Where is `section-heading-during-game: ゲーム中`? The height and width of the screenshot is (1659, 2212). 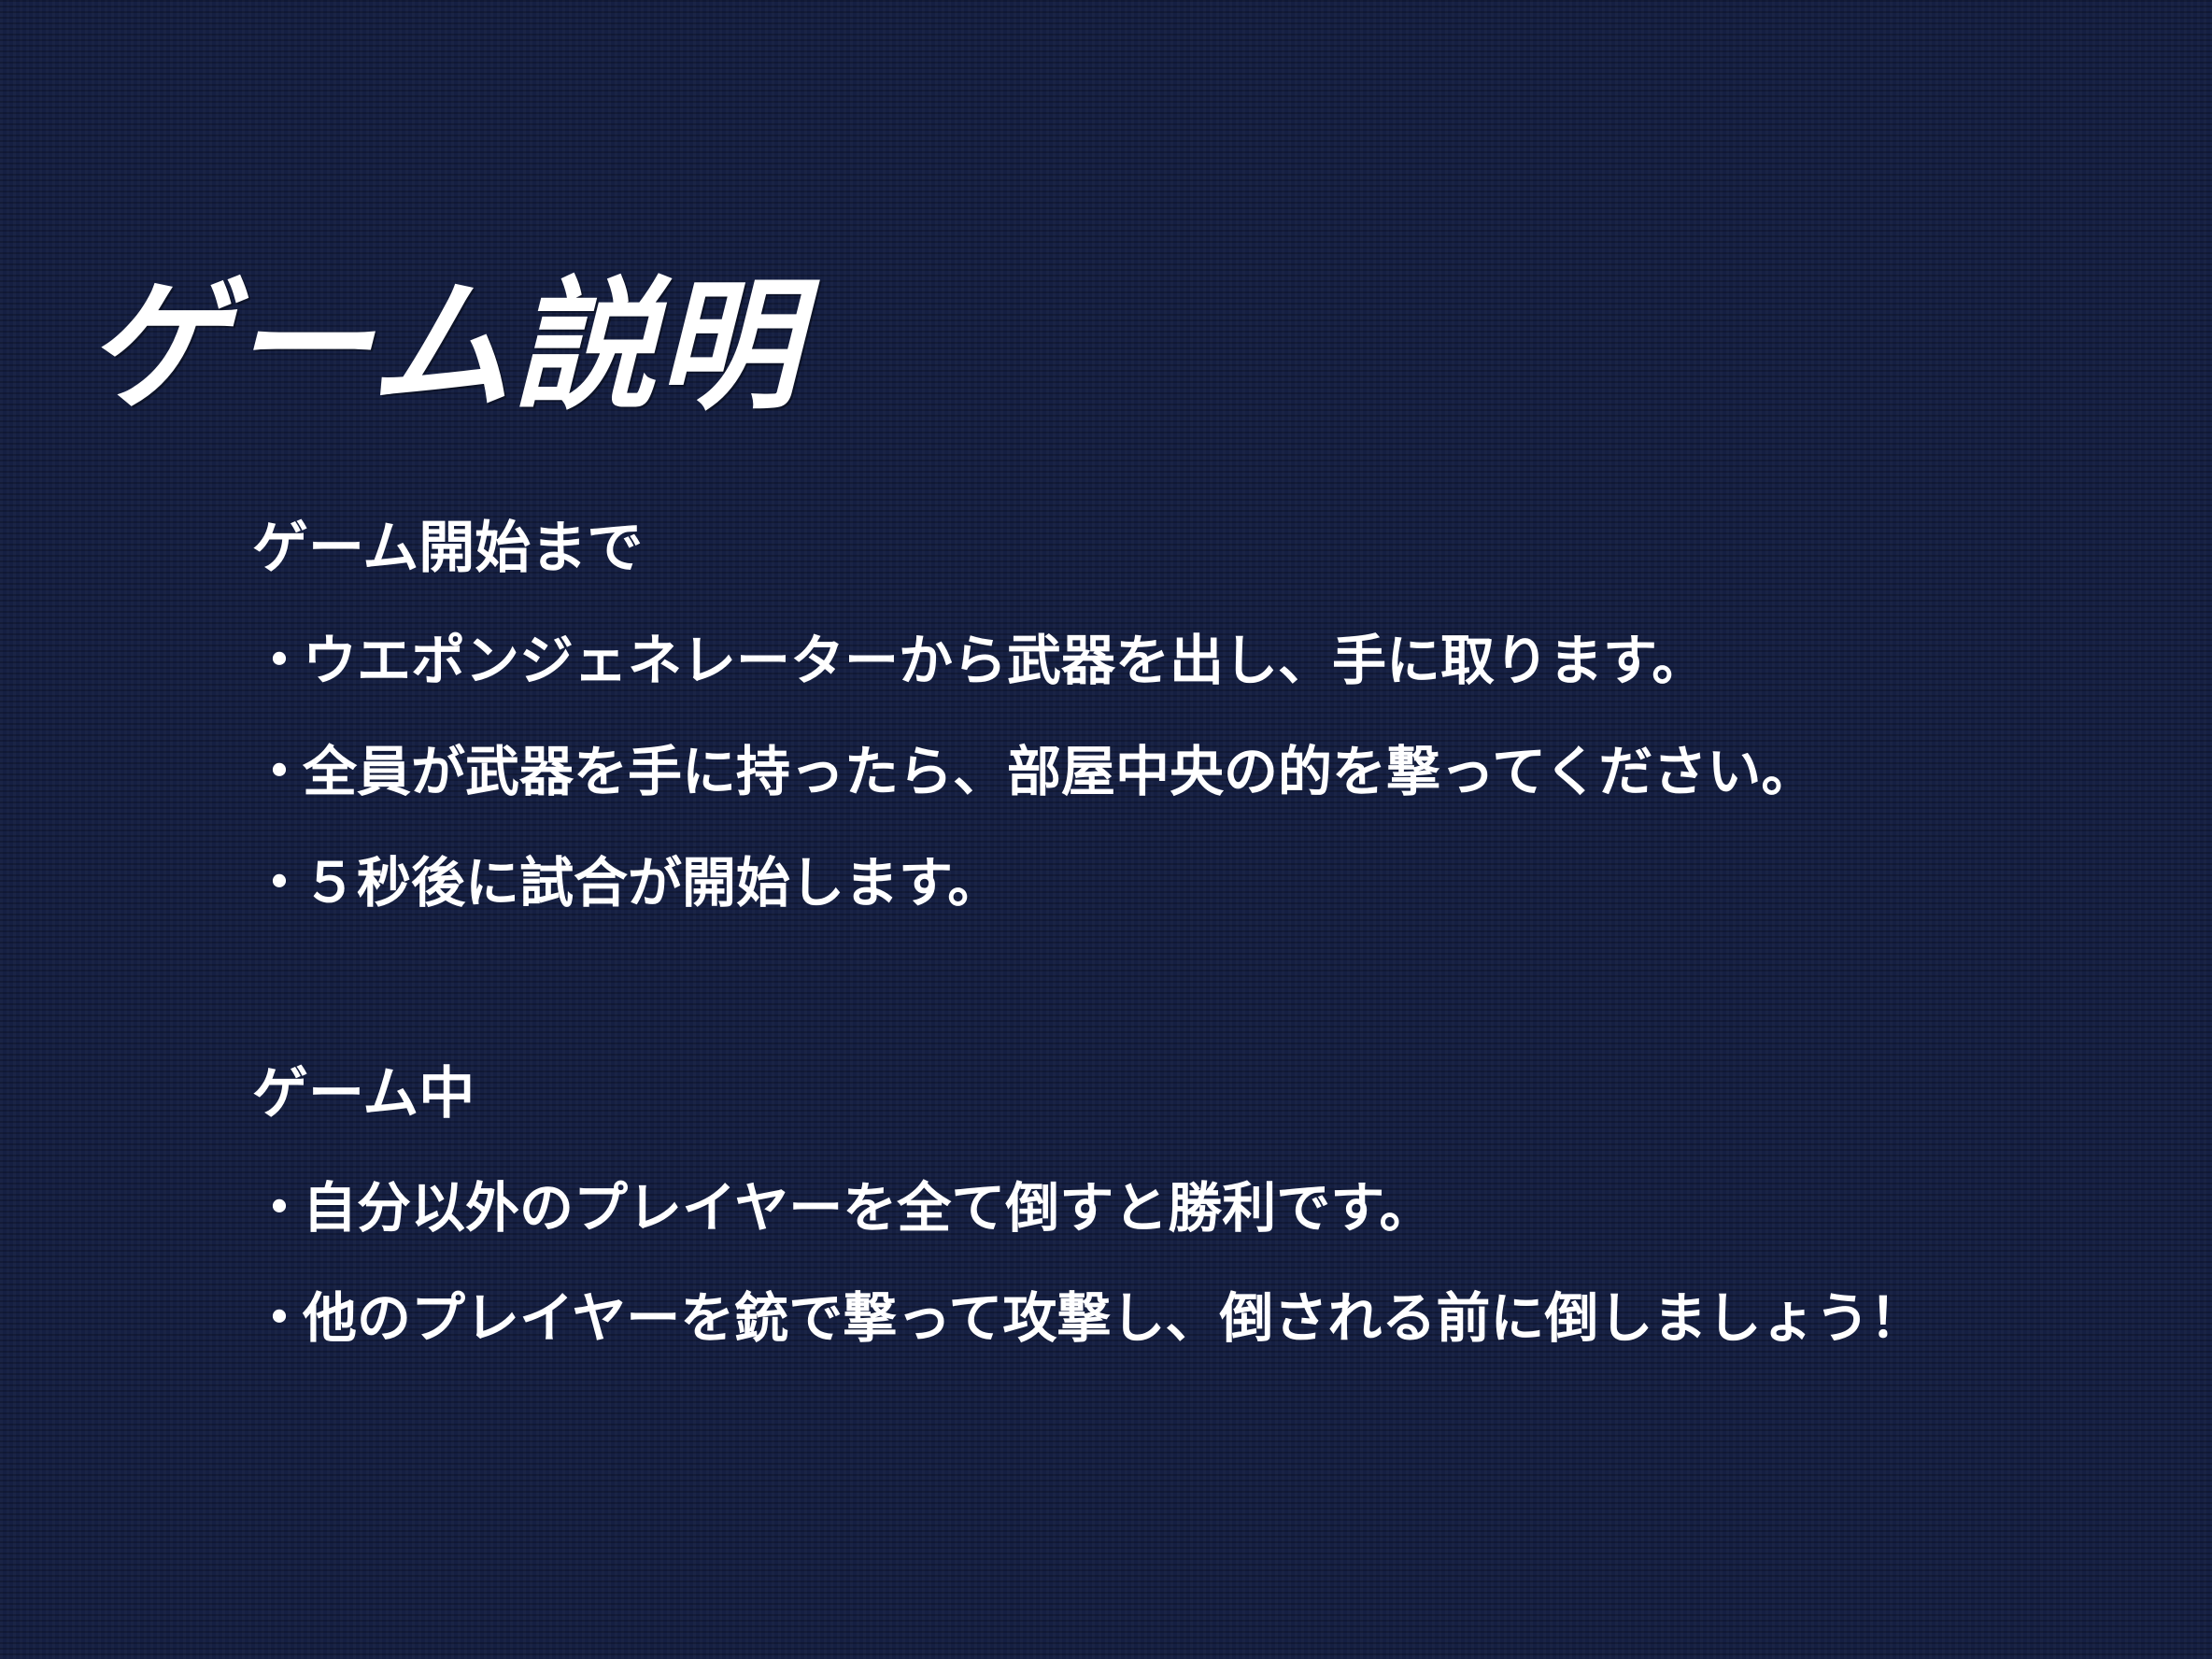 section-heading-during-game: ゲーム中 is located at coordinates (363, 1094).